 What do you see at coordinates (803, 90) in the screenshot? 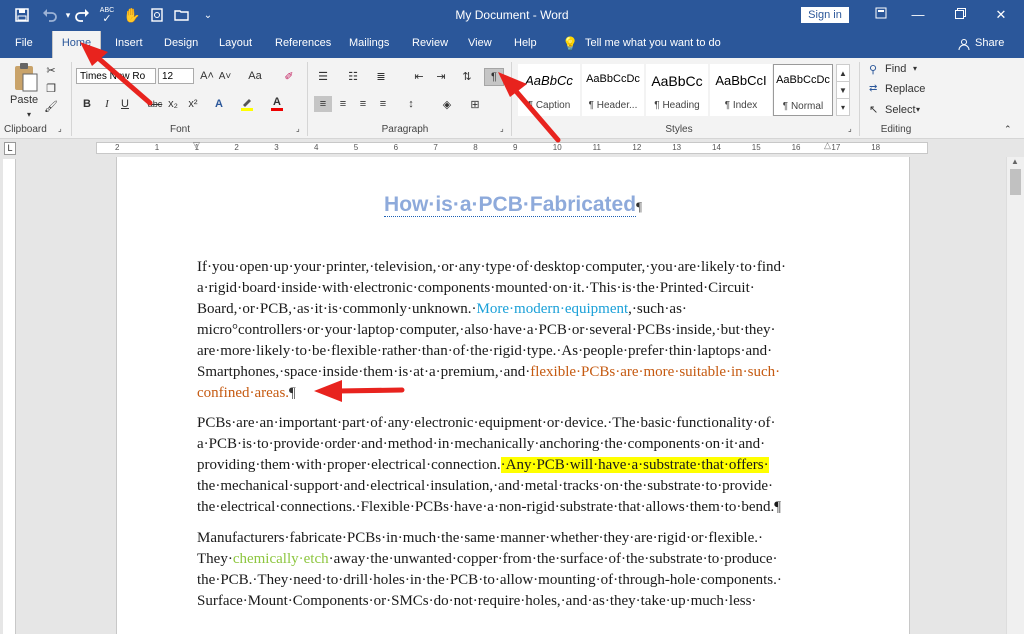
I see `style-normal: AaBbCcDc ¶ Normal` at bounding box center [803, 90].